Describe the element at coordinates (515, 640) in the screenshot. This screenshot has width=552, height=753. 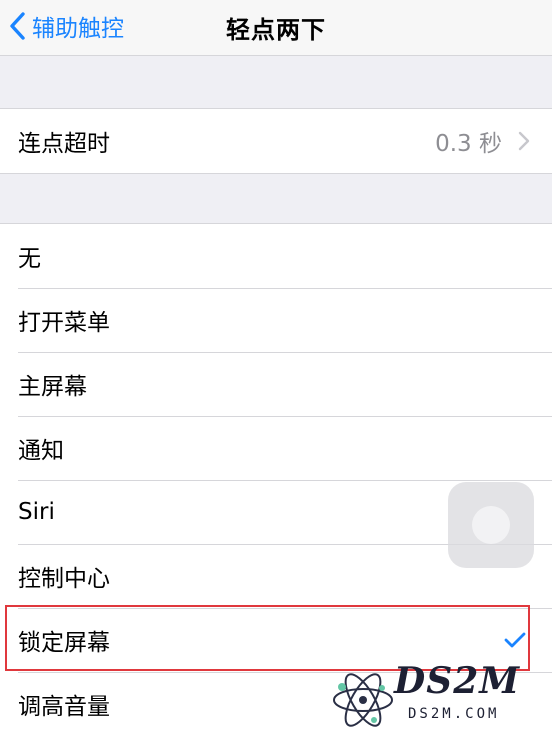
I see `checkmark-icon` at that location.